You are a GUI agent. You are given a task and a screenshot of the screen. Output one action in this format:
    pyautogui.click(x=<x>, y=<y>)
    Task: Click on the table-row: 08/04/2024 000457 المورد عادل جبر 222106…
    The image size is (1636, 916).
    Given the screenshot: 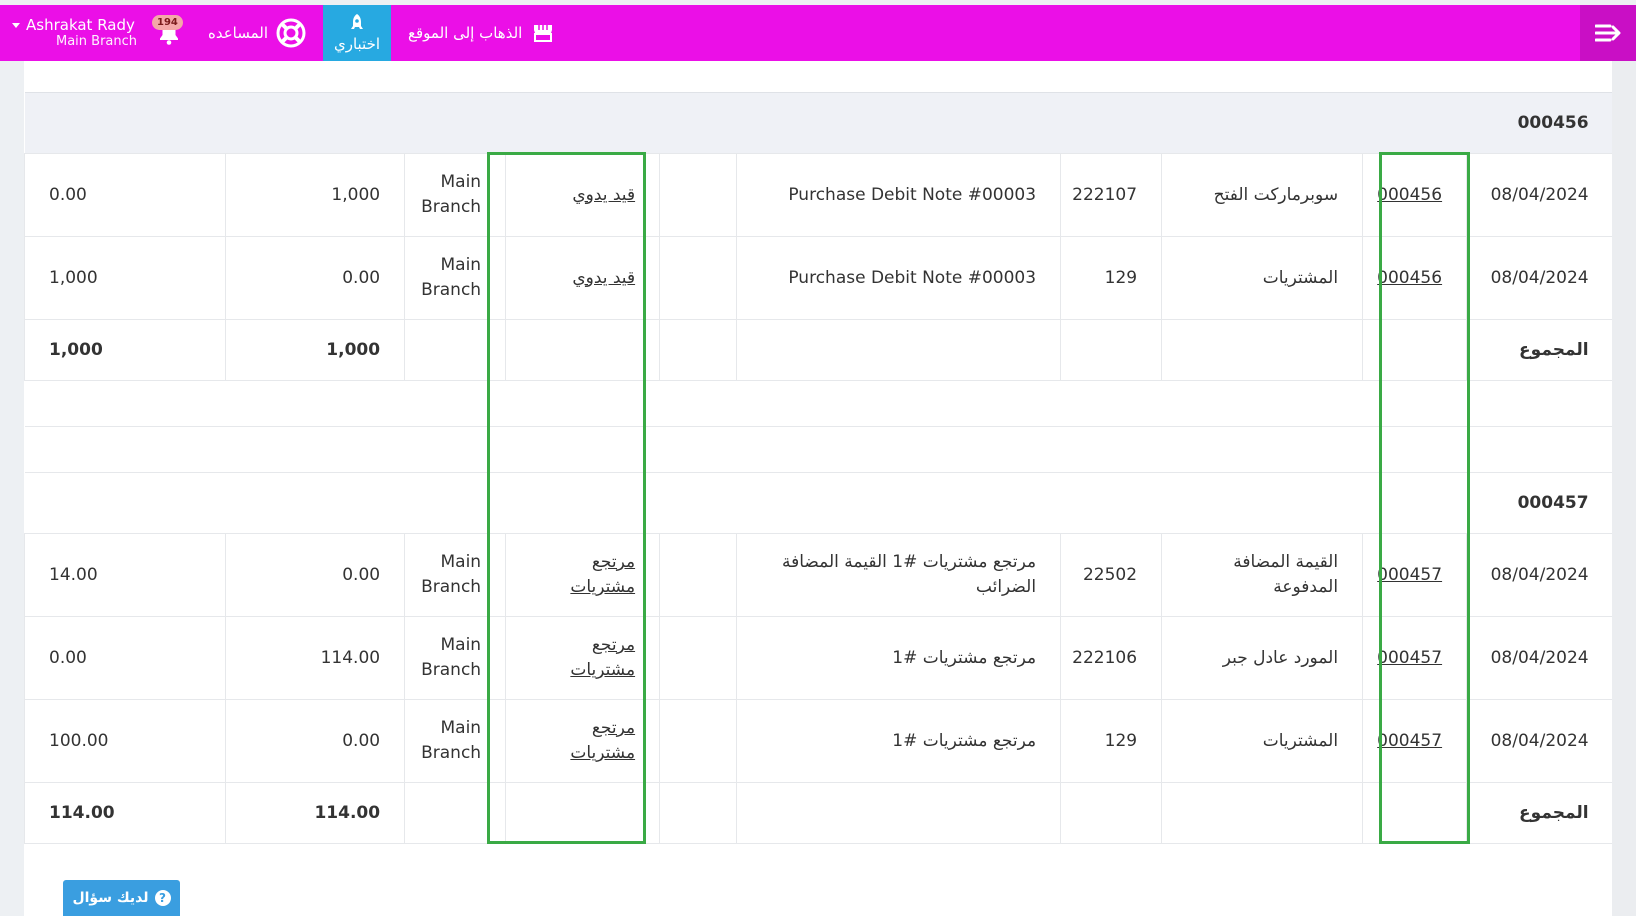 What is the action you would take?
    pyautogui.click(x=818, y=658)
    